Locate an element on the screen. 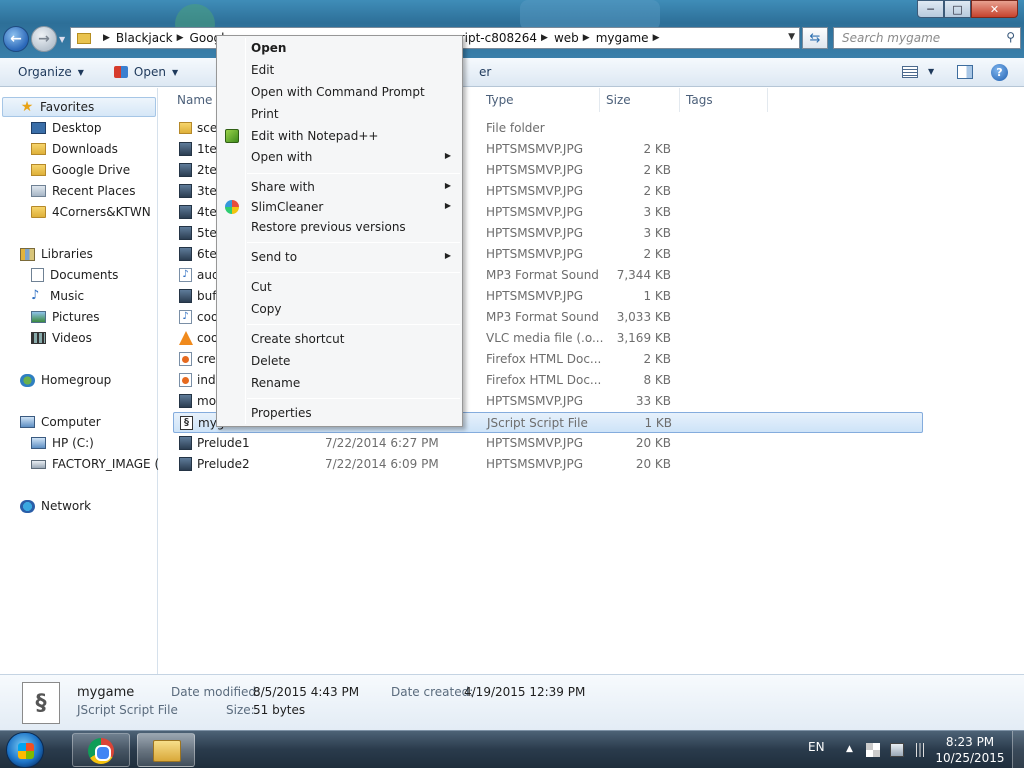  mp3-file-icon: ♪ is located at coordinates (185, 275).